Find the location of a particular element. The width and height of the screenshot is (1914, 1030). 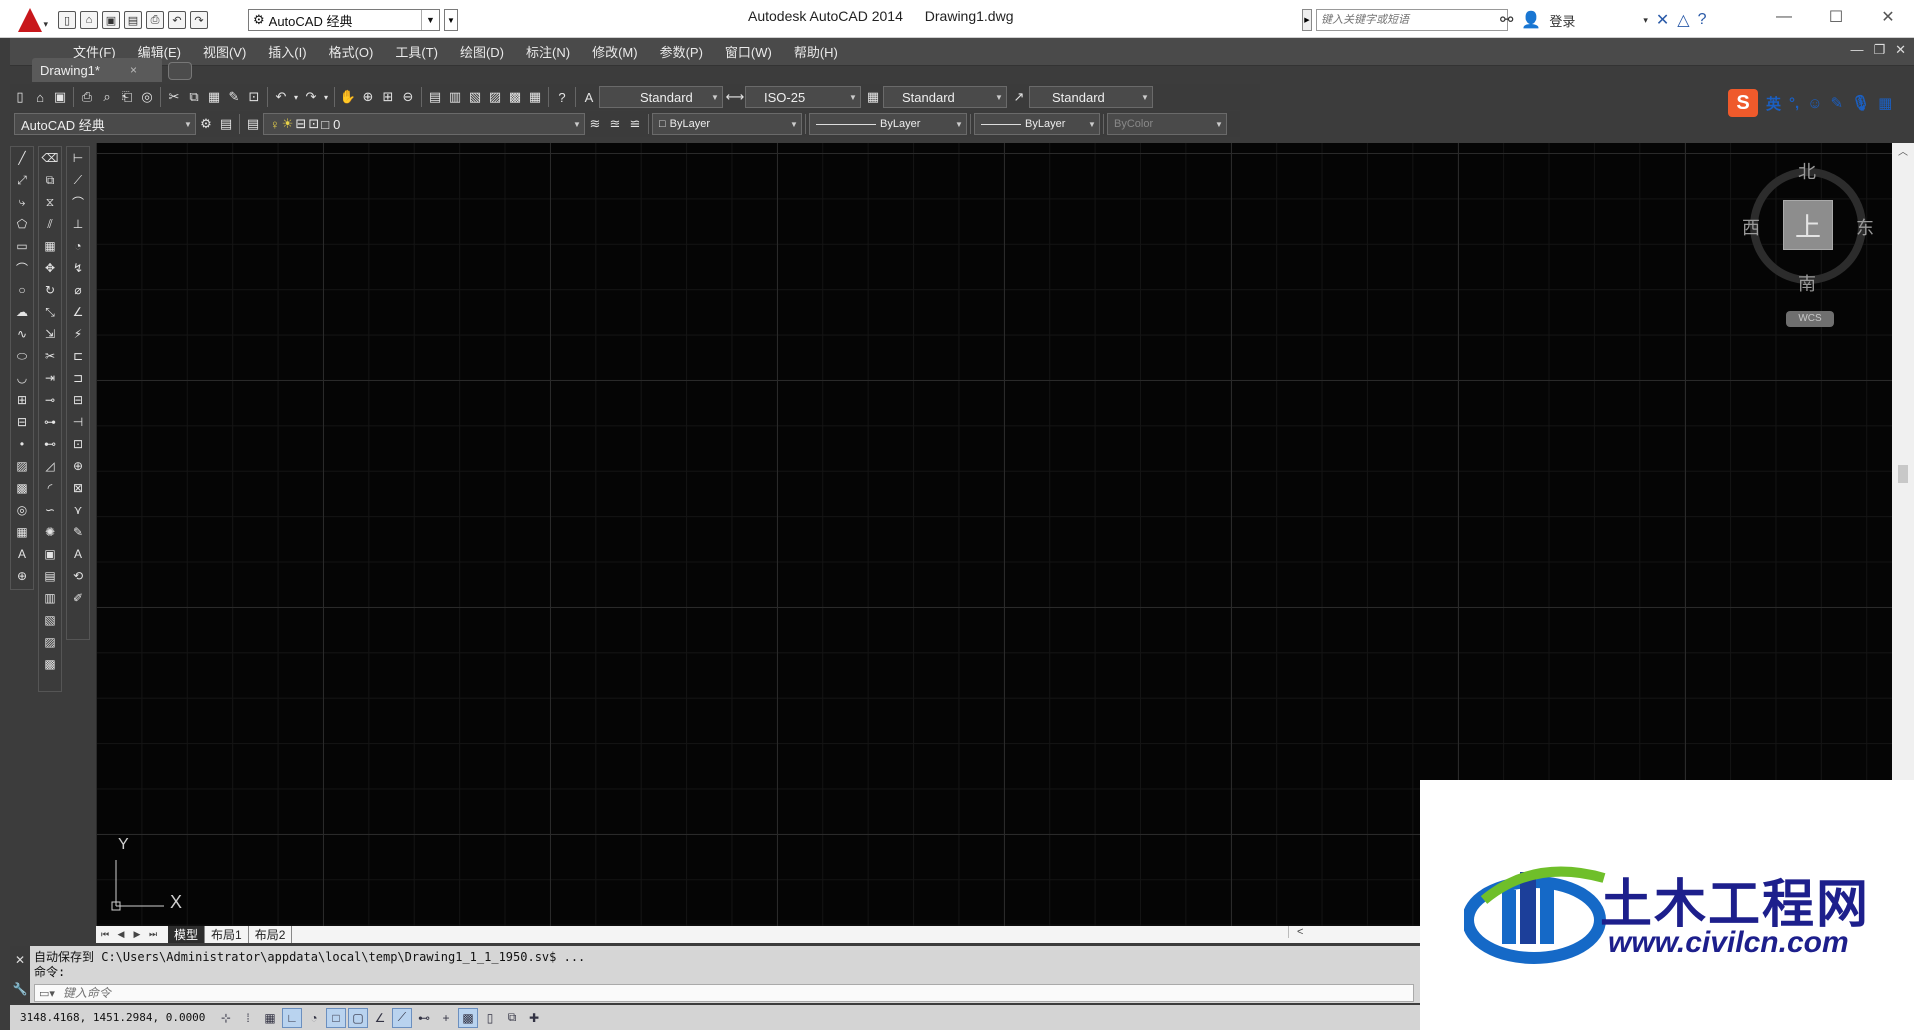

emoji-icon: ☺ is located at coordinates (1814, 103).